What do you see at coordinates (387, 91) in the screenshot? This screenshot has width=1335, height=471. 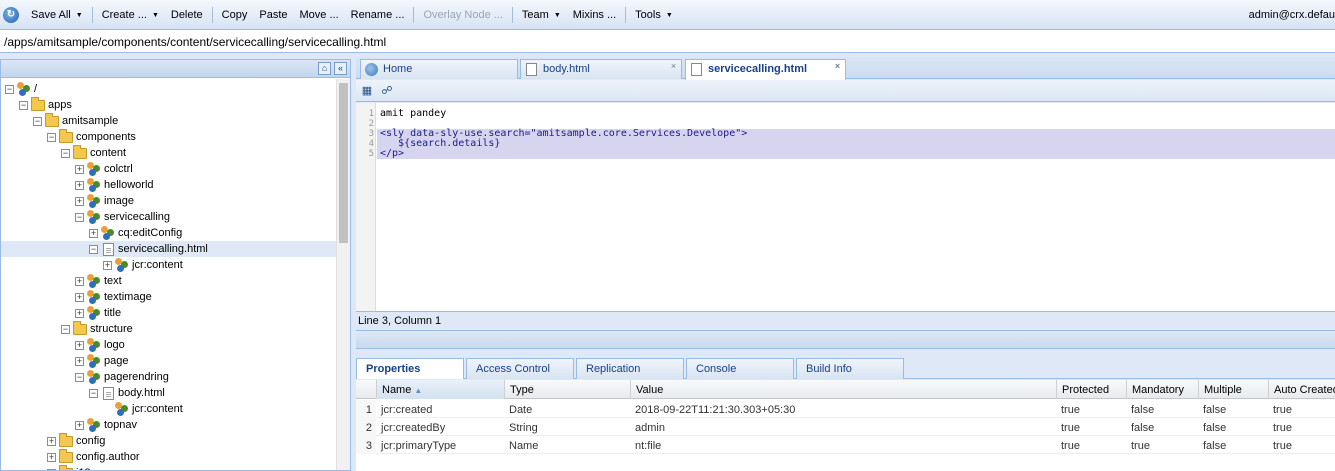 I see `search-binoculars-icon: ☍` at bounding box center [387, 91].